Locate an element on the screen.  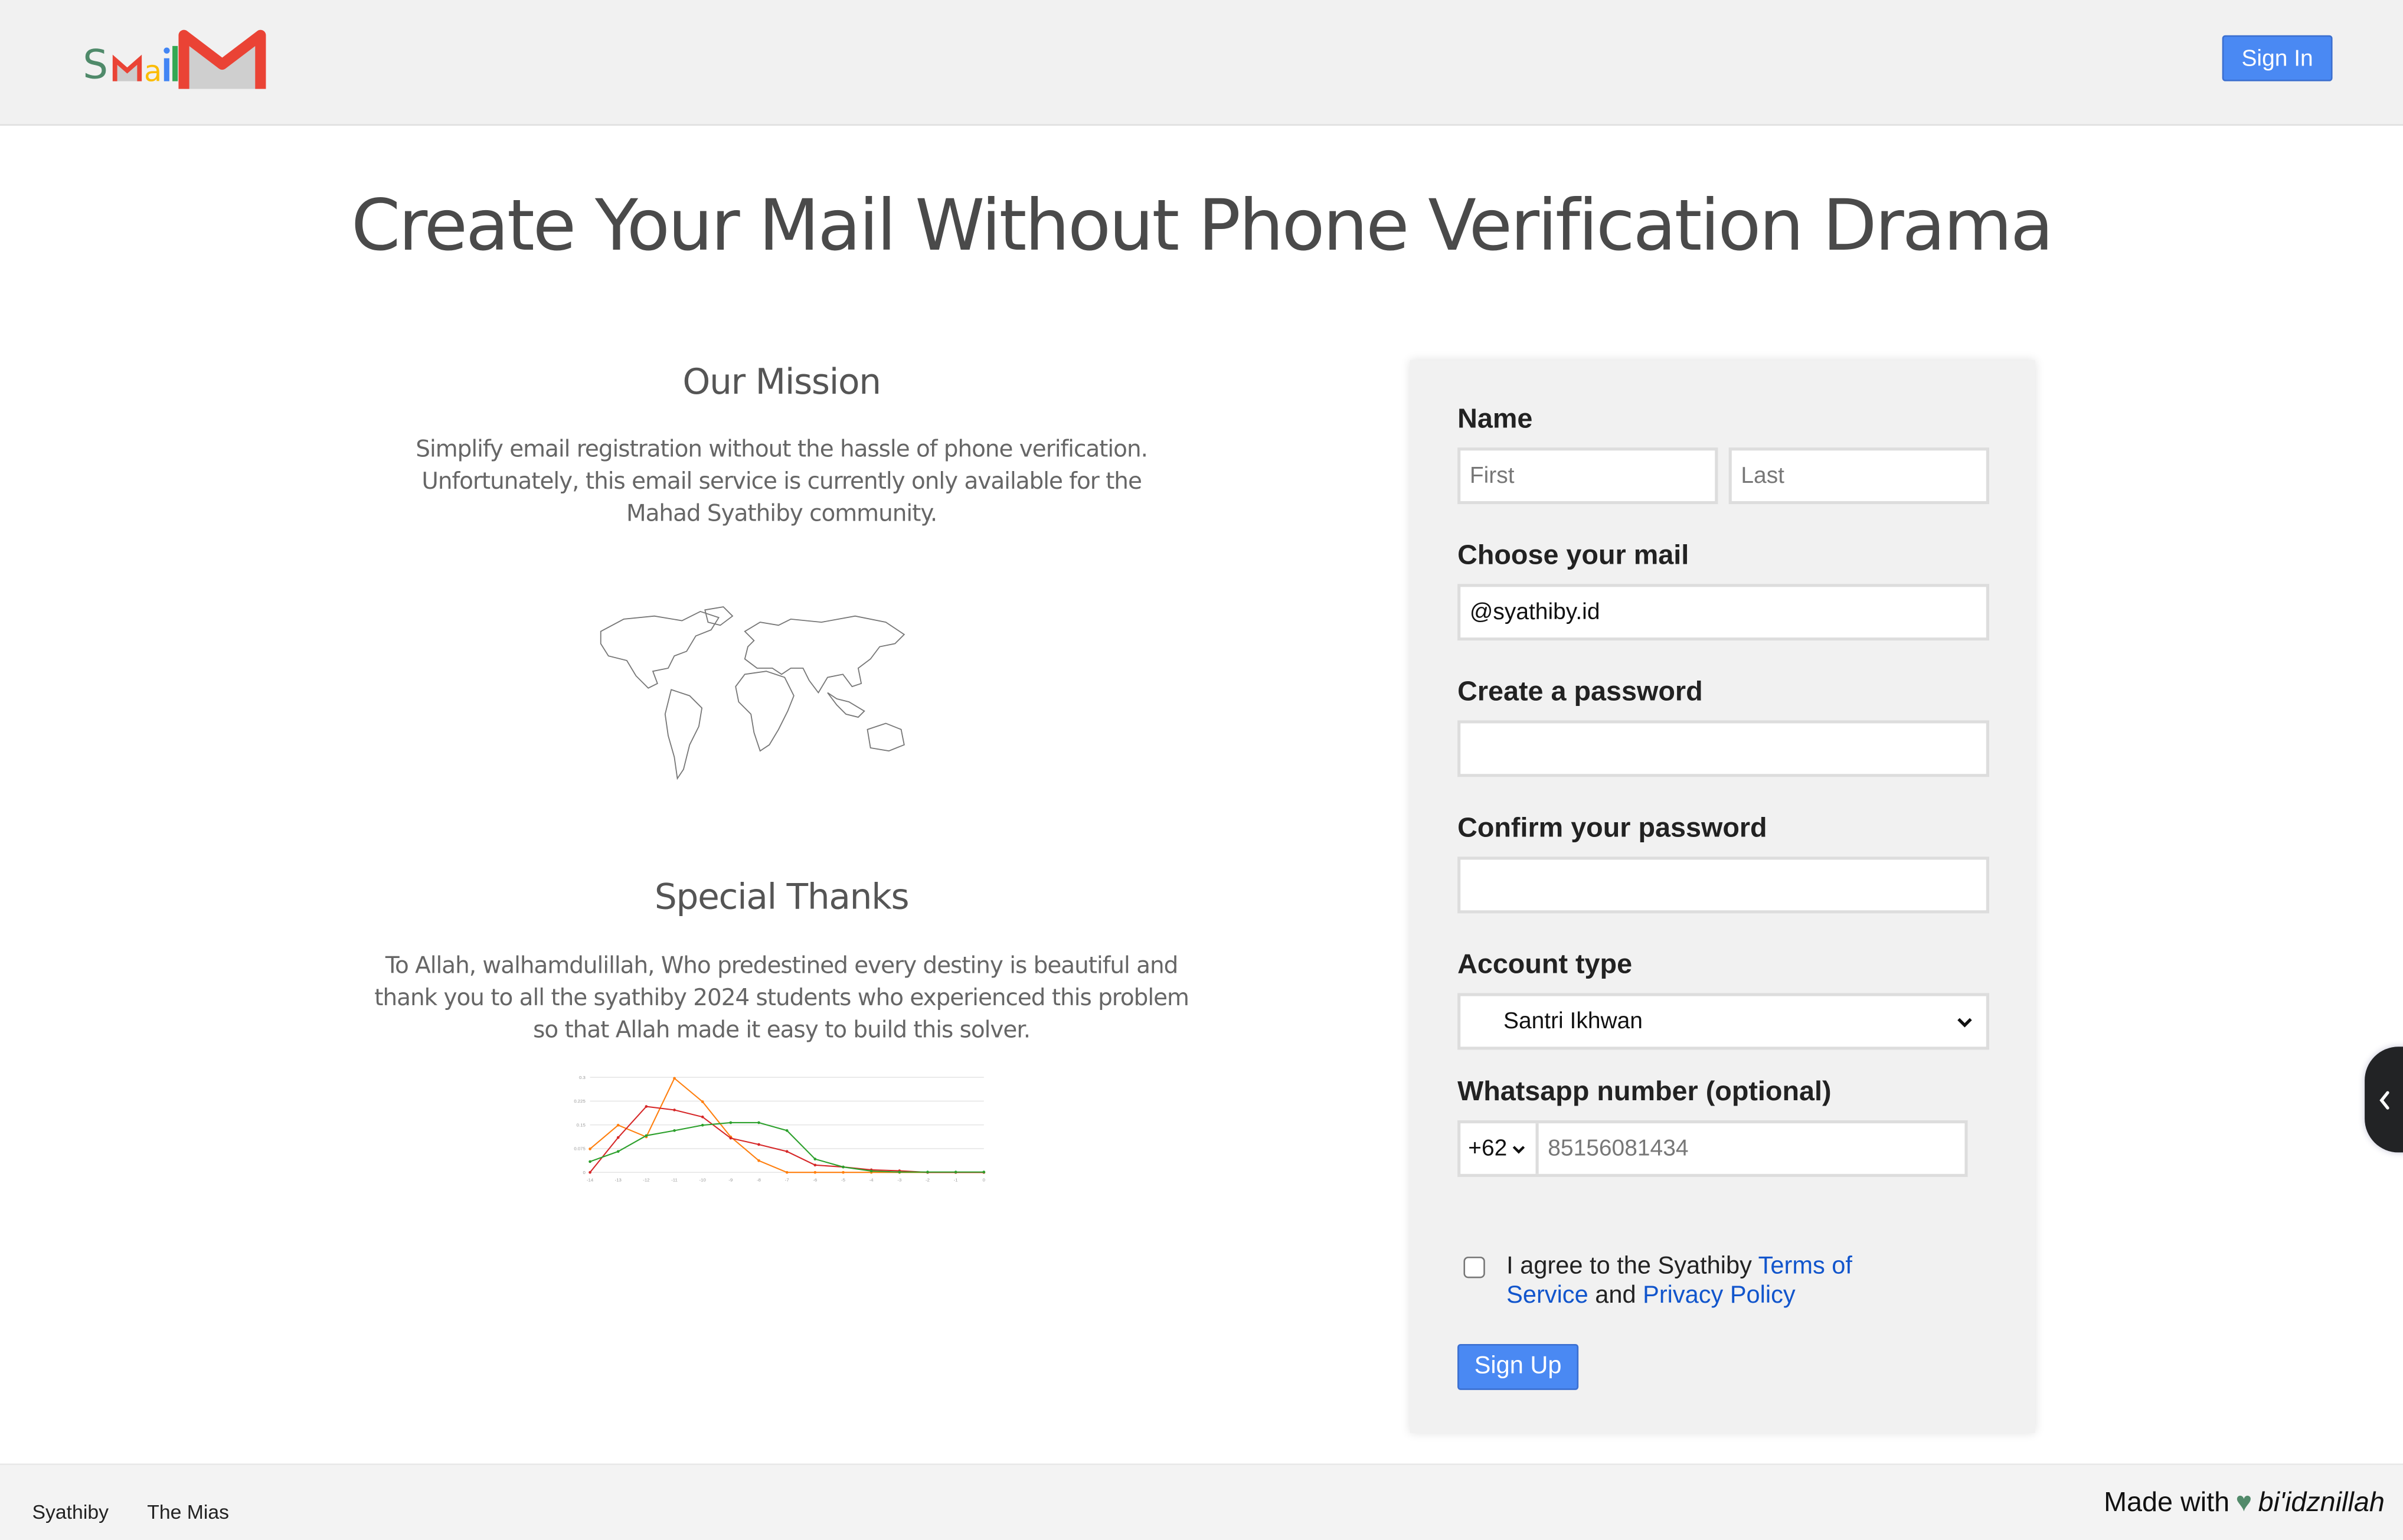
x-tick-label: -13 is located at coordinates (618, 1181).